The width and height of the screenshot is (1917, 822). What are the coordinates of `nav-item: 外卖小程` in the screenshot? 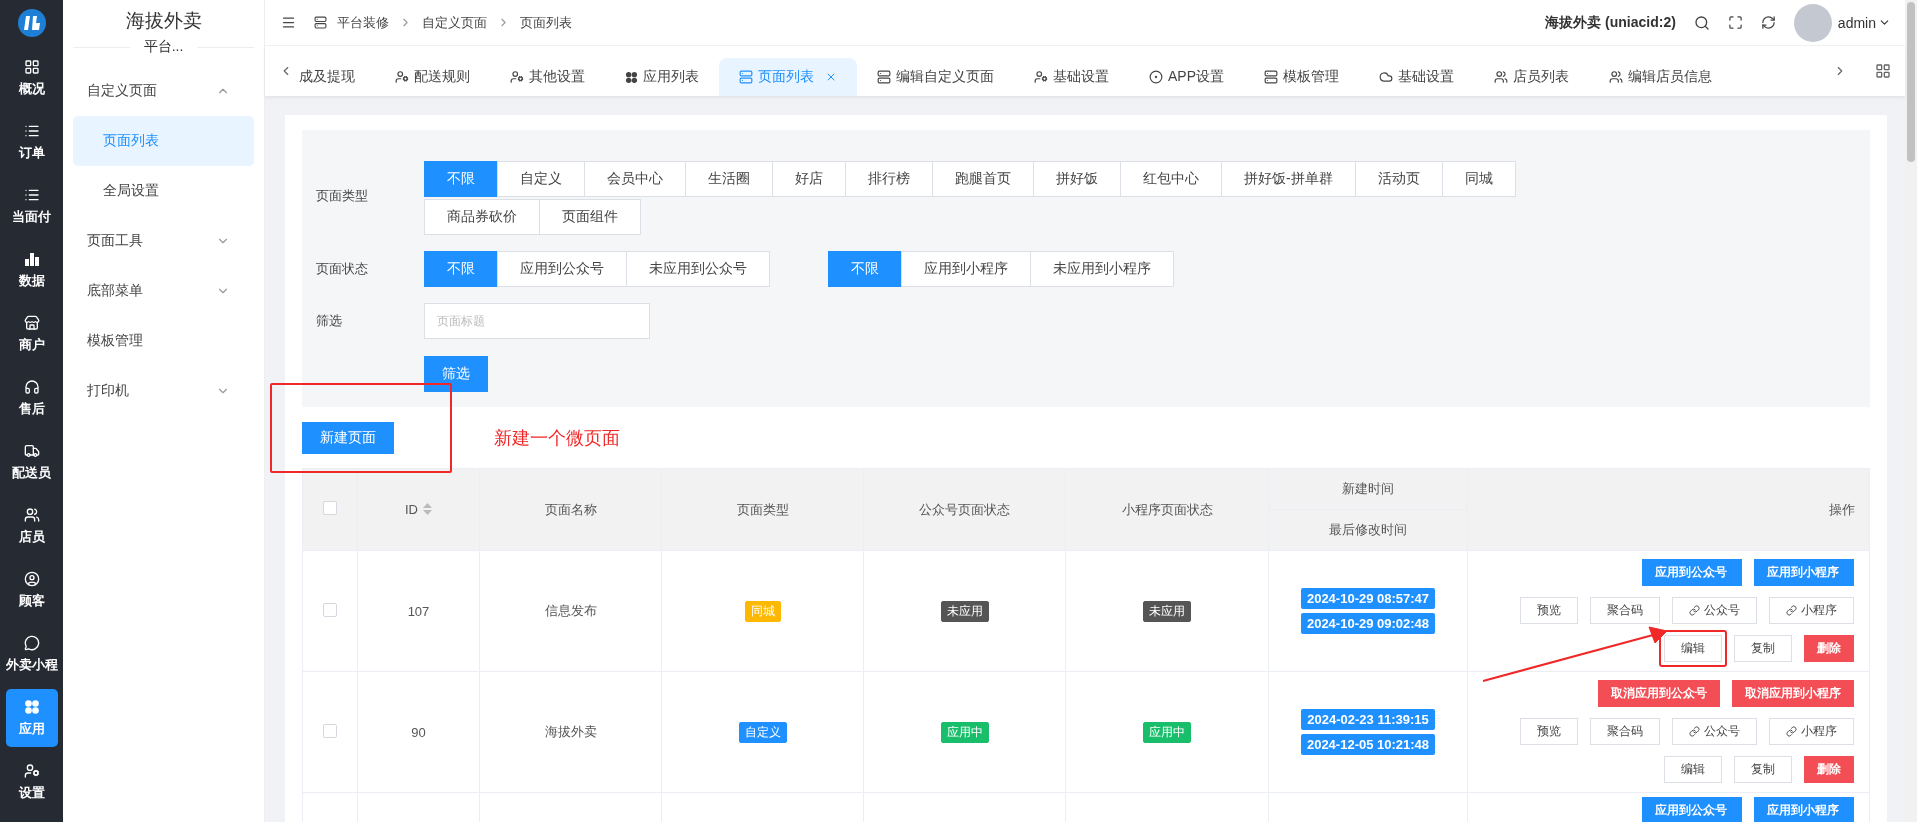 It's located at (31, 654).